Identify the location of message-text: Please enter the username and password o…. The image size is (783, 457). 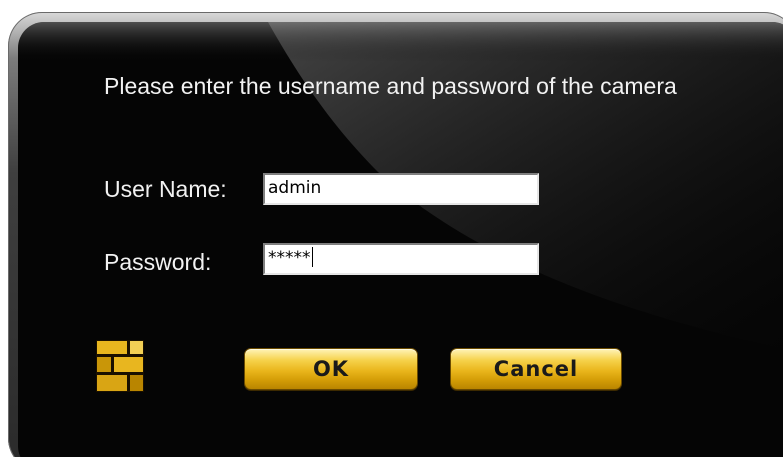
(390, 86).